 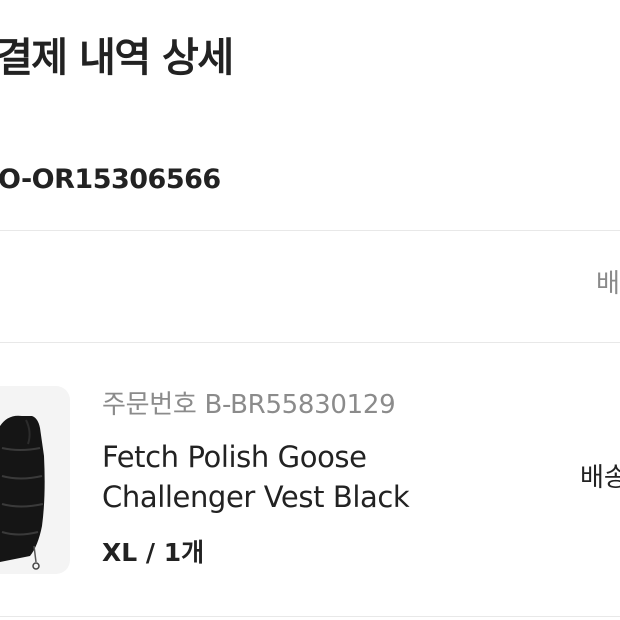 I want to click on page-title: 결제 내역 상세, so click(x=117, y=58).